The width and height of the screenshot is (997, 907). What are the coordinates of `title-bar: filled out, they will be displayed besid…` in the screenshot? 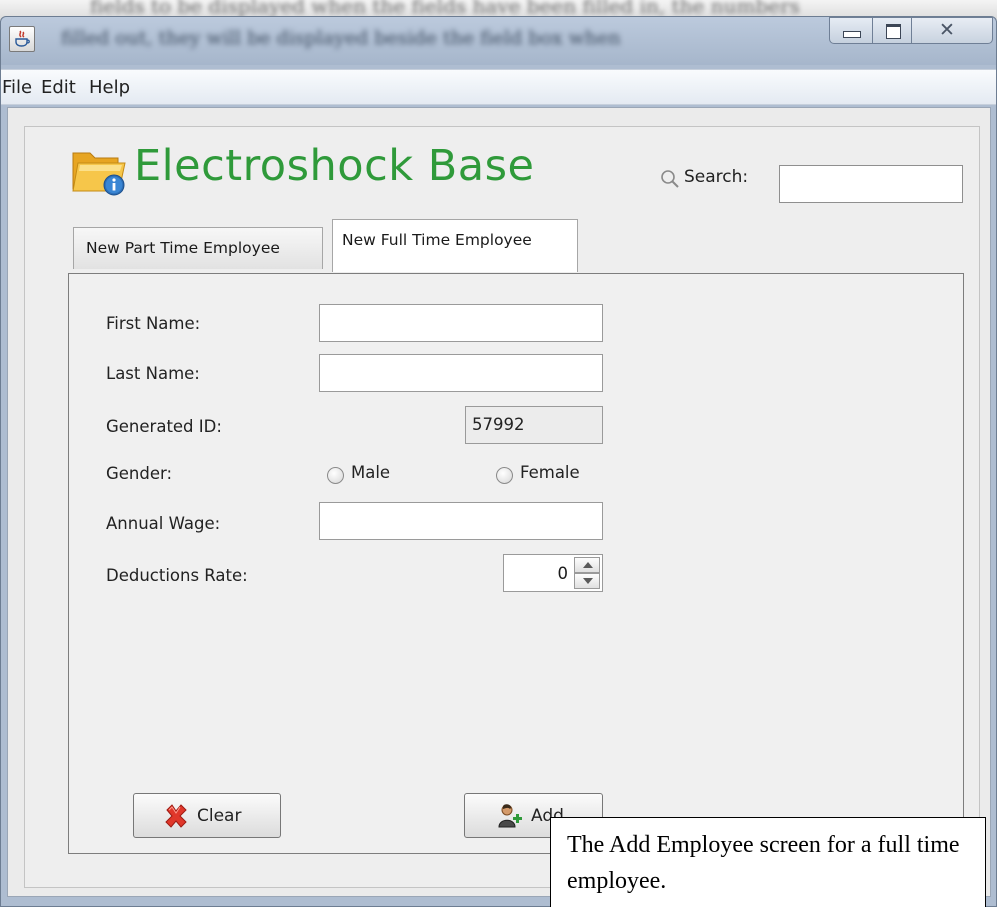 It's located at (498, 41).